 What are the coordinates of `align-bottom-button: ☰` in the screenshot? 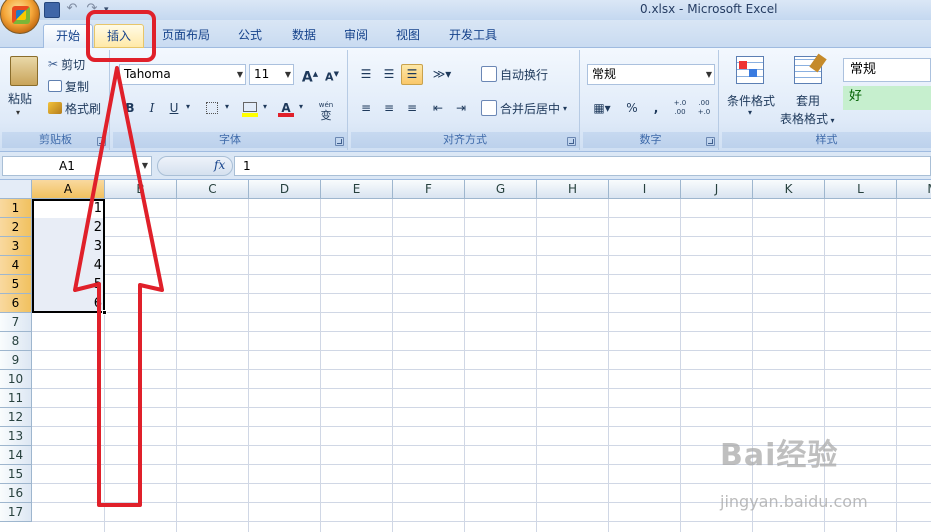 It's located at (412, 74).